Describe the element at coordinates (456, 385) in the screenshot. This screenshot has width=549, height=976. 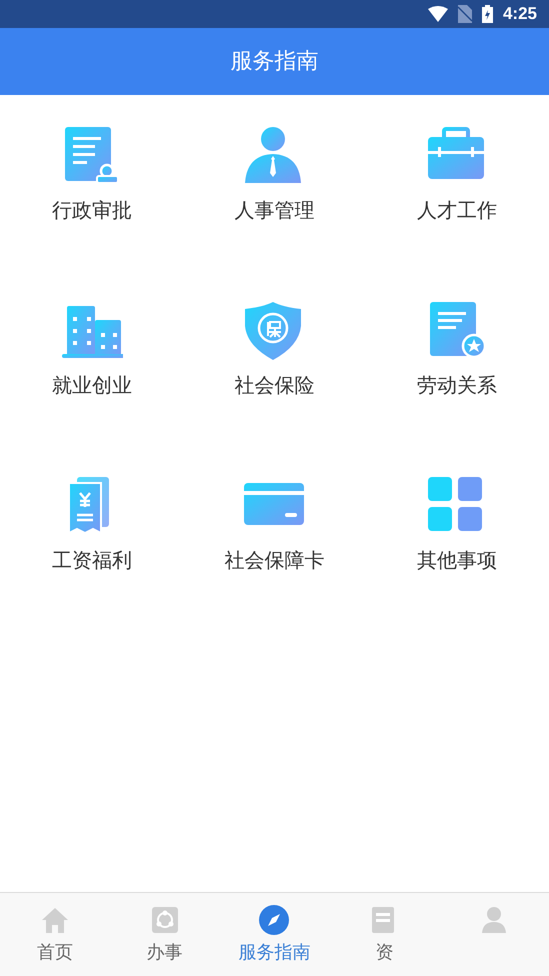
I see `service-label: 劳动关系` at that location.